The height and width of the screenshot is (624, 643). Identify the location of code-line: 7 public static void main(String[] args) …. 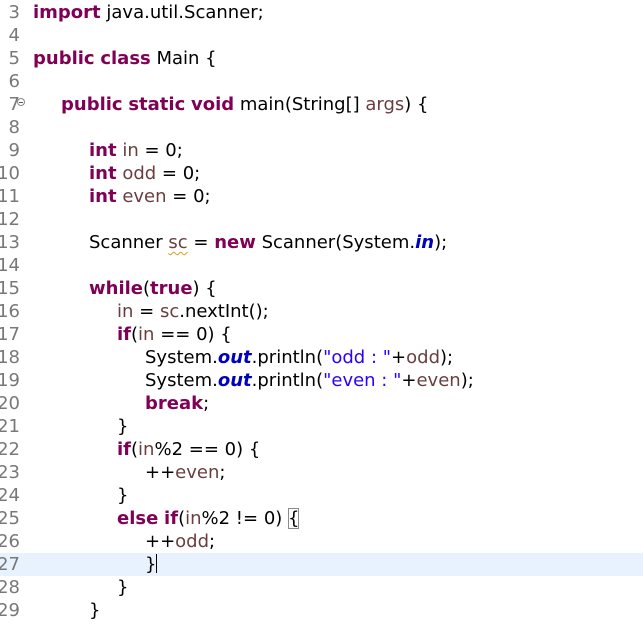
(321, 104).